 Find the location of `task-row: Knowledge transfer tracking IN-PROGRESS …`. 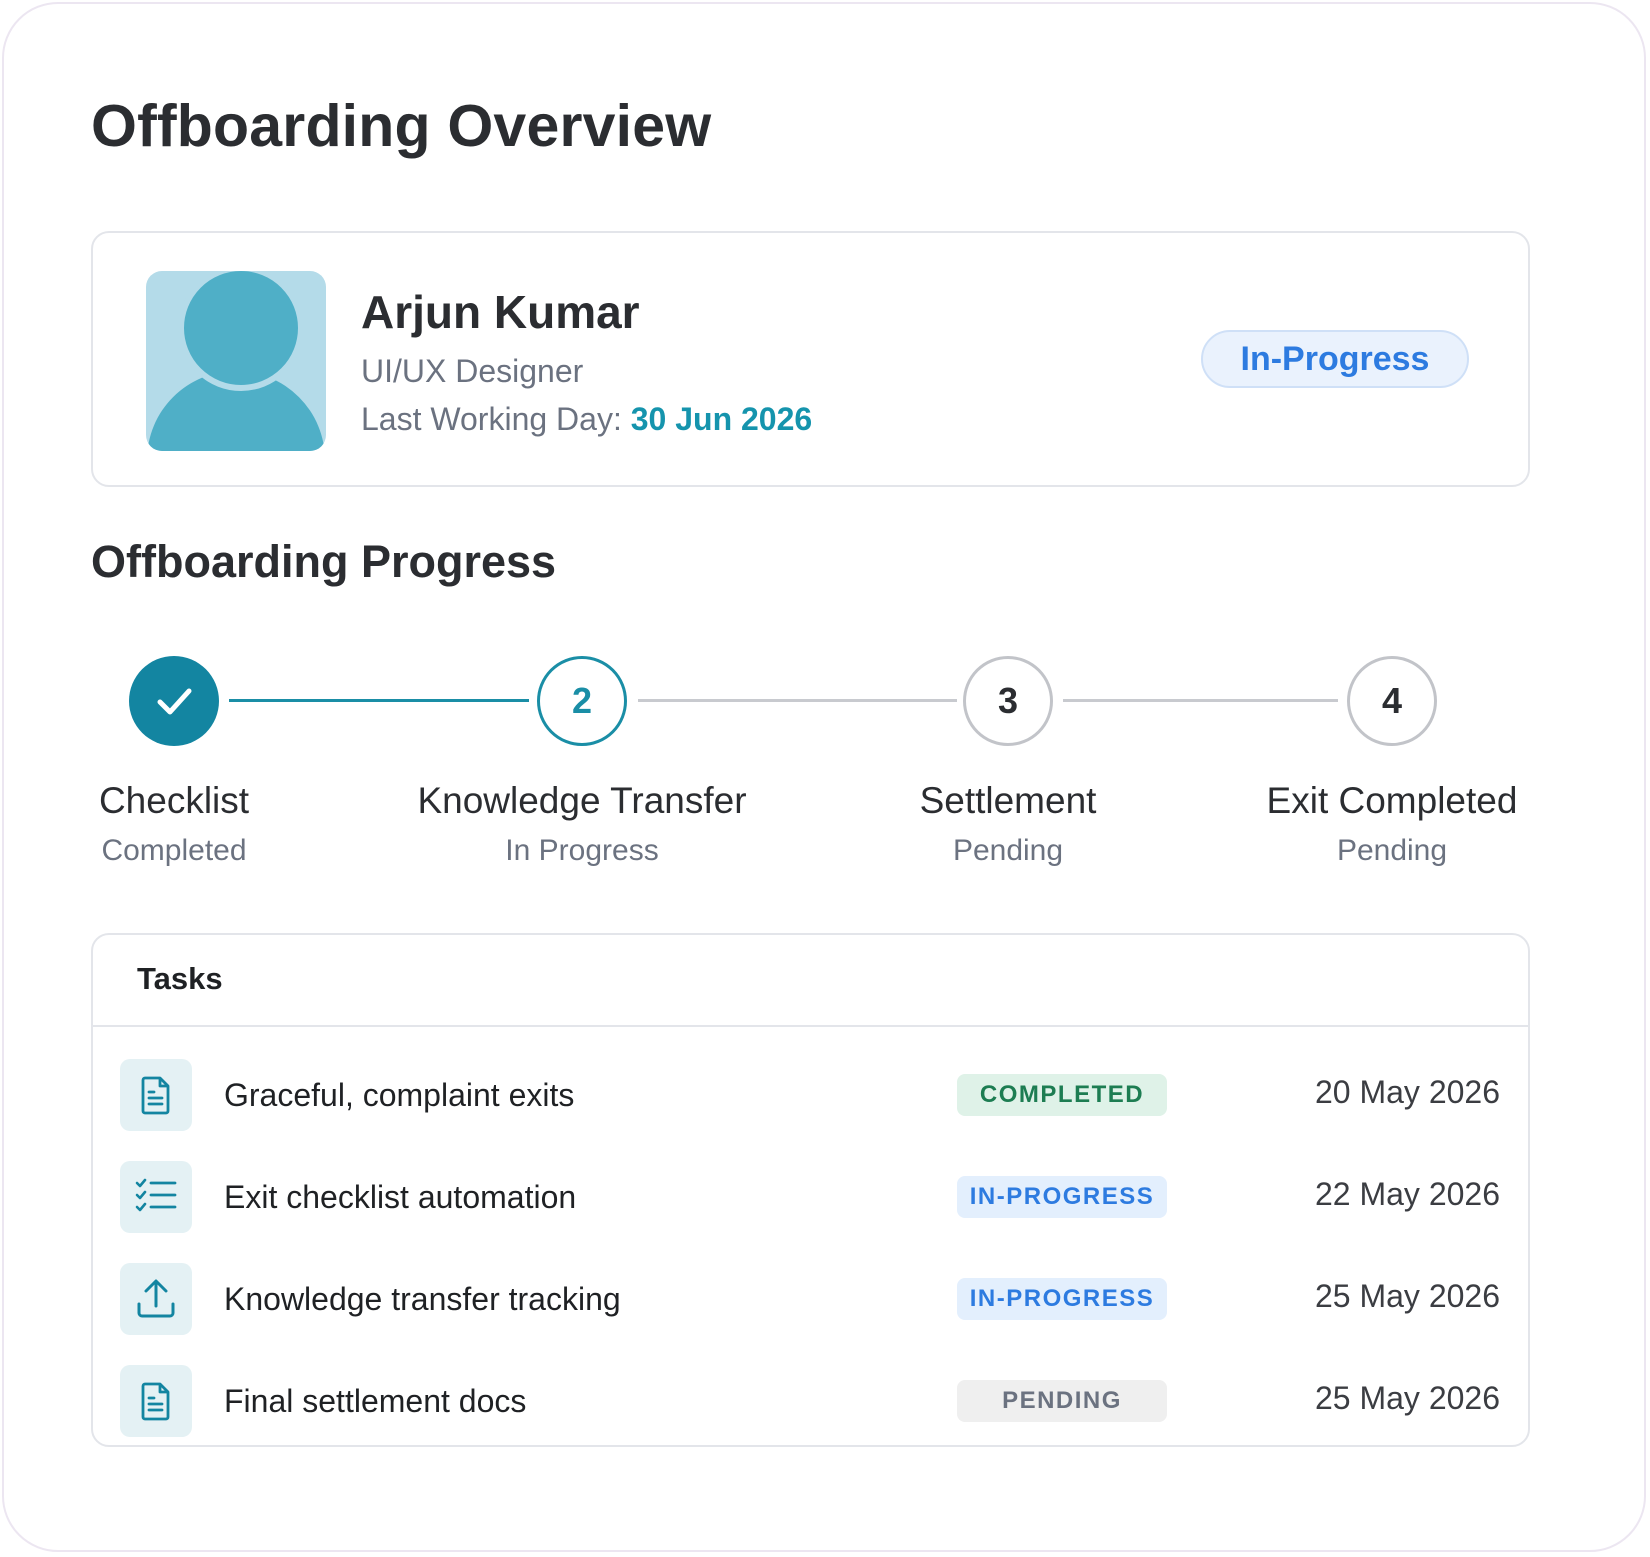

task-row: Knowledge transfer tracking IN-PROGRESS … is located at coordinates (810, 1299).